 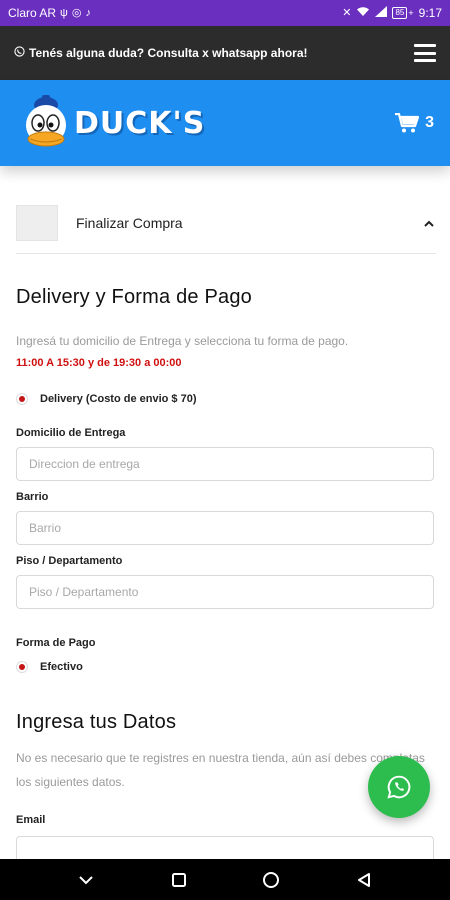 I want to click on address-label: Domicilio de Entrega, so click(x=71, y=433).